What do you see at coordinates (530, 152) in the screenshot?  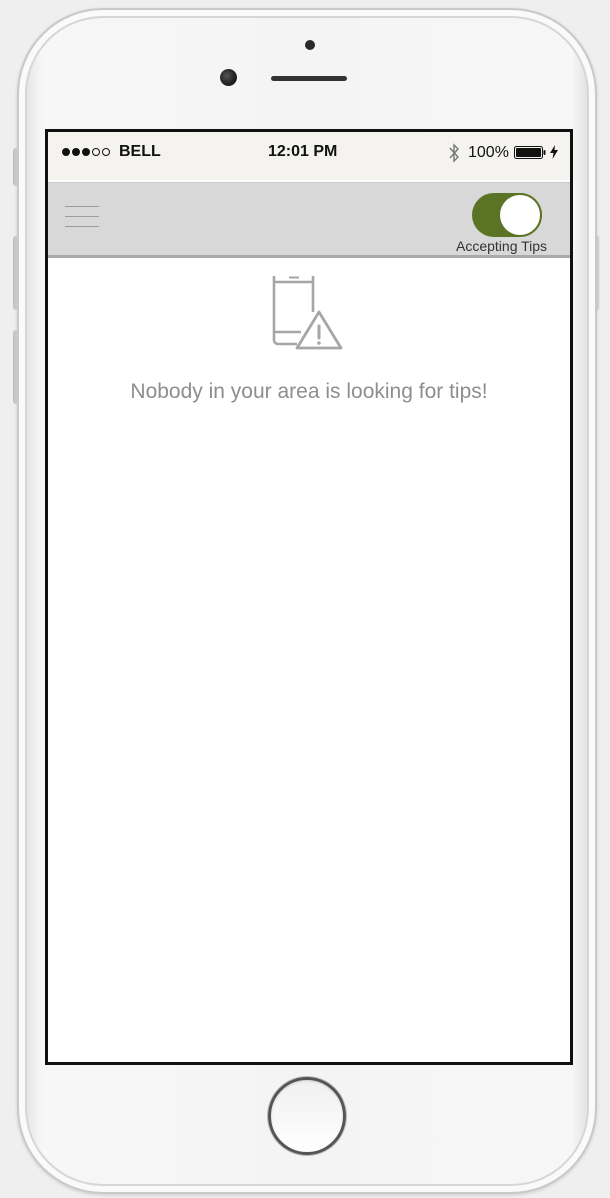 I see `battery-full-icon` at bounding box center [530, 152].